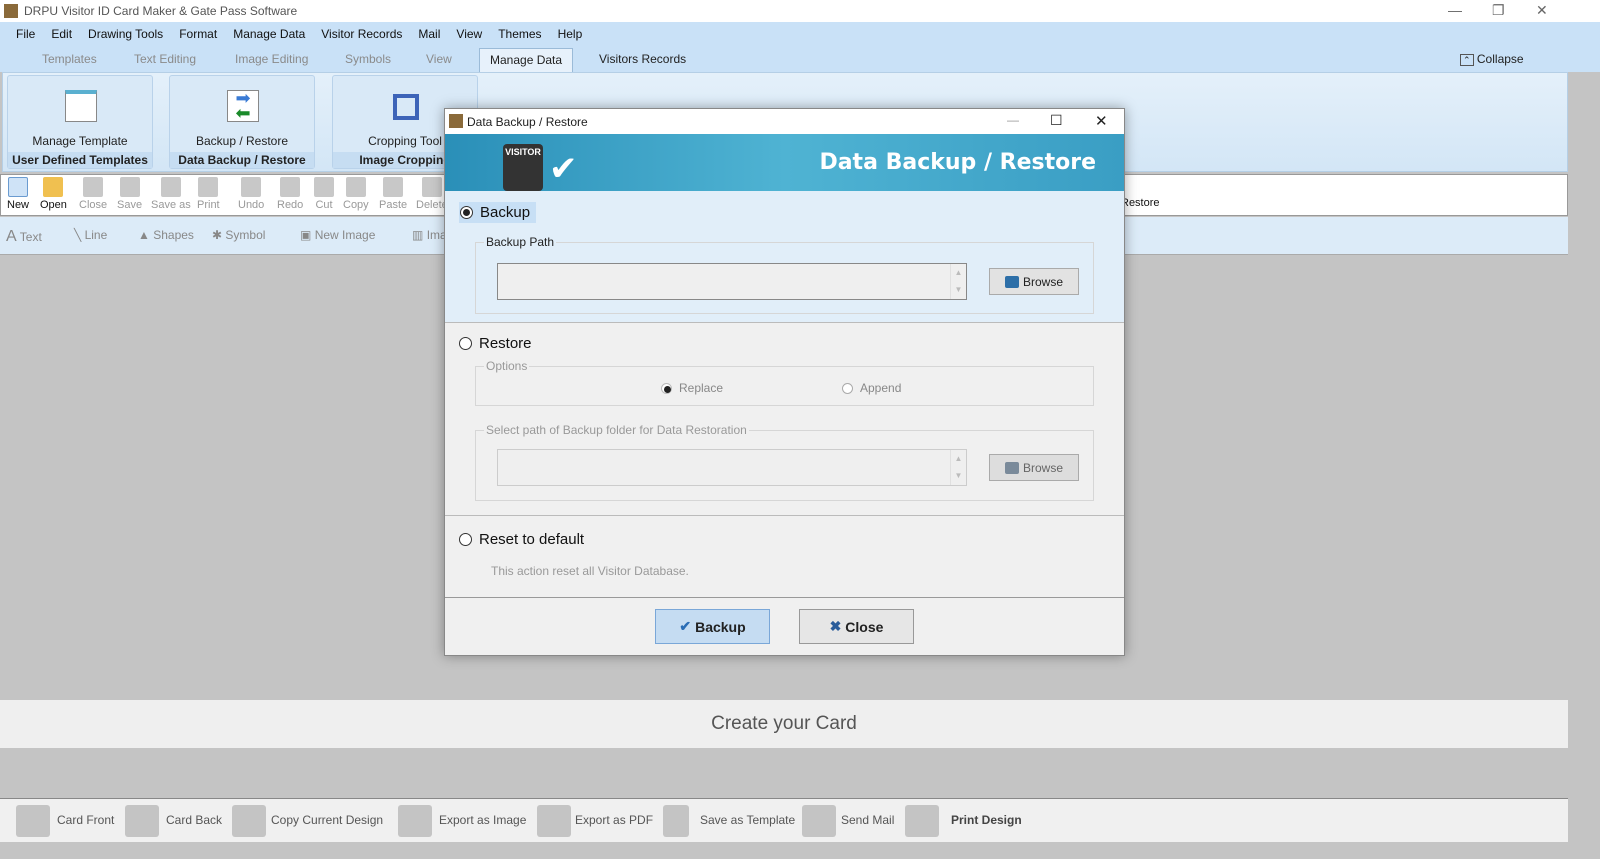 The image size is (1600, 859). What do you see at coordinates (692, 388) in the screenshot?
I see `replace-radio: Replace` at bounding box center [692, 388].